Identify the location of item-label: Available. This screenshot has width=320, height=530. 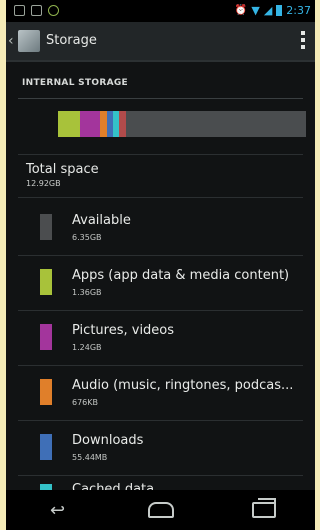
(101, 220).